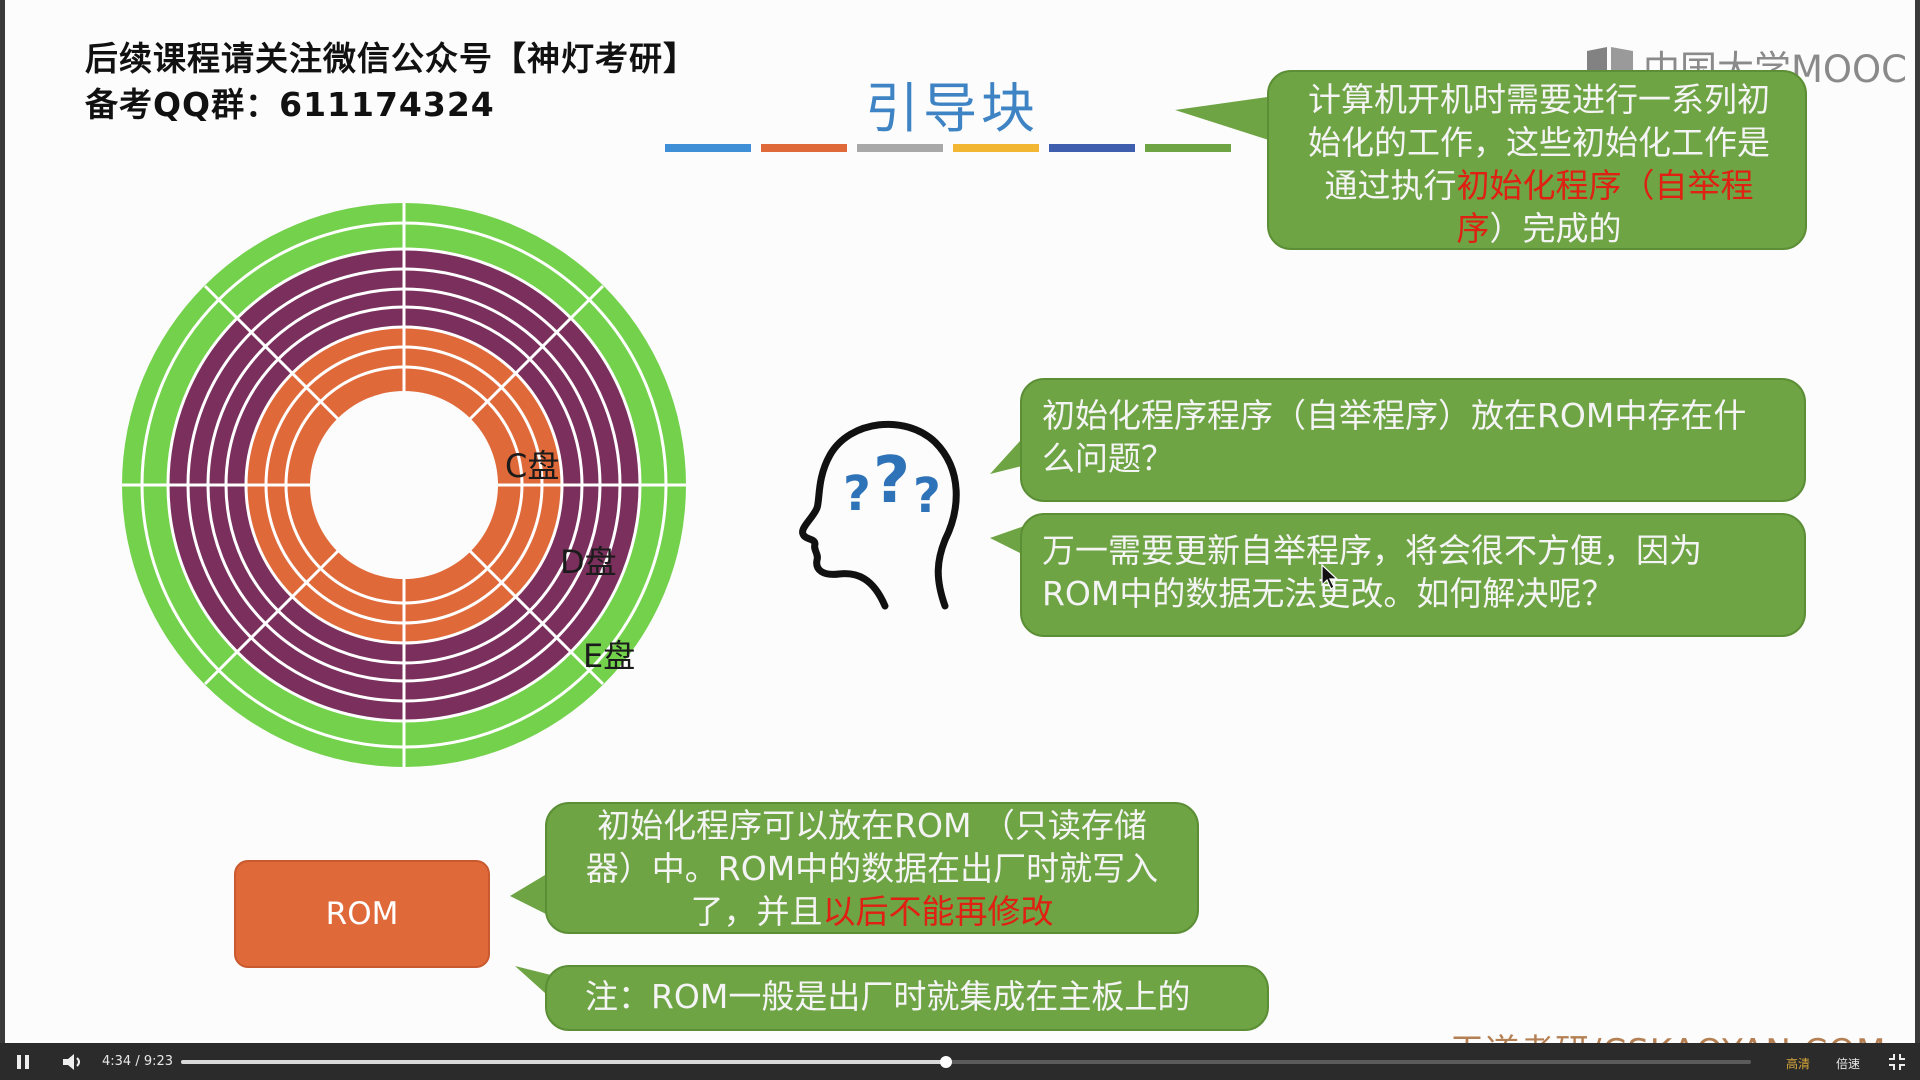  I want to click on bubble-question: 初始化程序程序（自举程序）放在ROM中存在什么问题？, so click(1413, 440).